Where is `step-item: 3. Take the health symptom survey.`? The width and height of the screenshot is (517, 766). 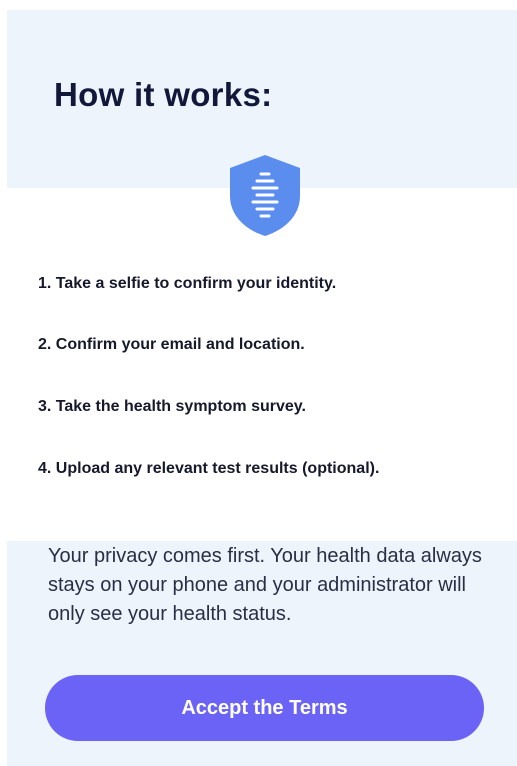 step-item: 3. Take the health symptom survey. is located at coordinates (172, 406).